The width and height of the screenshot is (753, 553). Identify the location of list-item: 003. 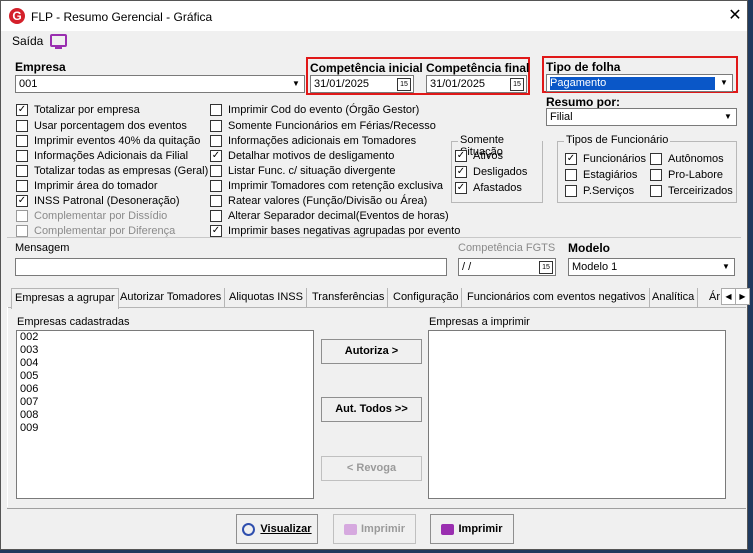
(165, 350).